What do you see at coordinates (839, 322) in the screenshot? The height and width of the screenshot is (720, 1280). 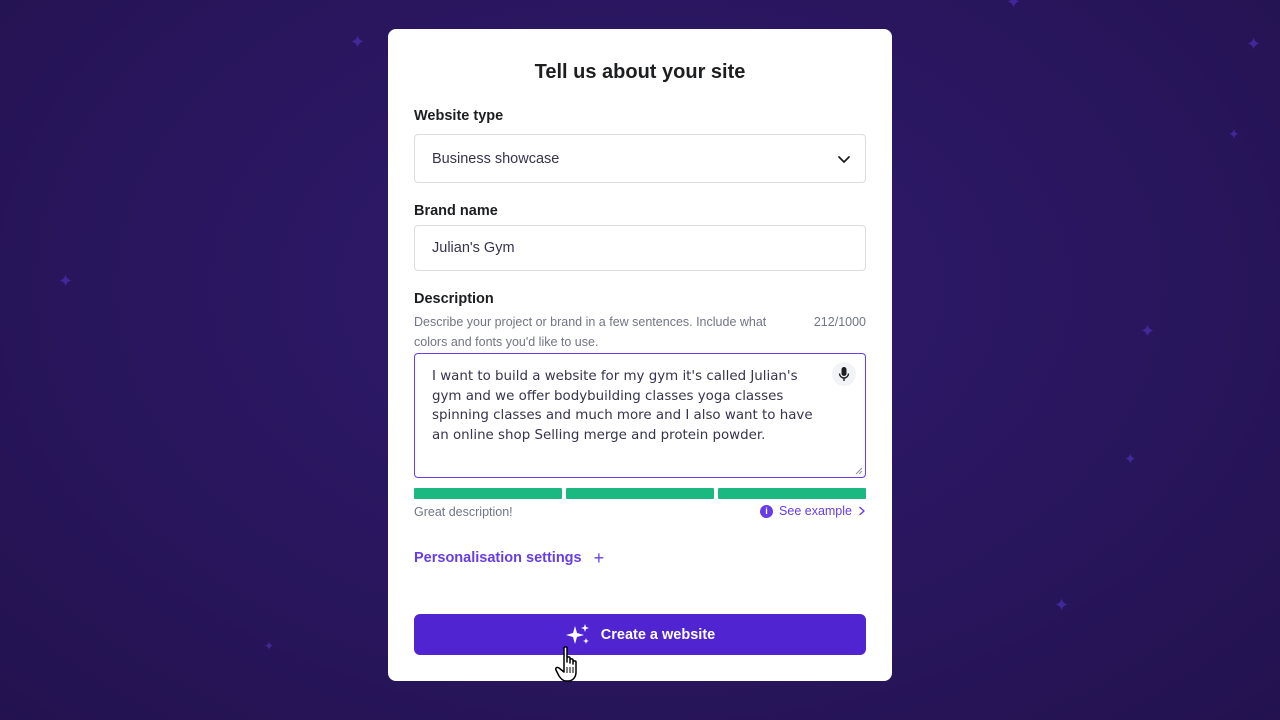 I see `character-counter: 212/1000` at bounding box center [839, 322].